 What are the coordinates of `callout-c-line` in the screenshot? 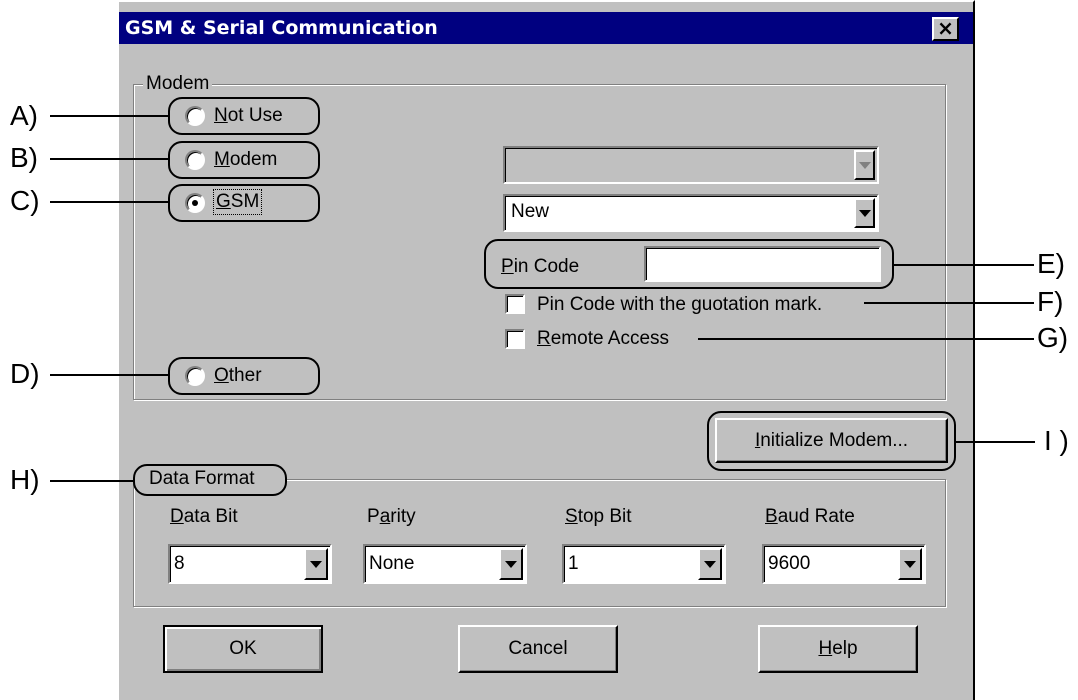 It's located at (110, 202).